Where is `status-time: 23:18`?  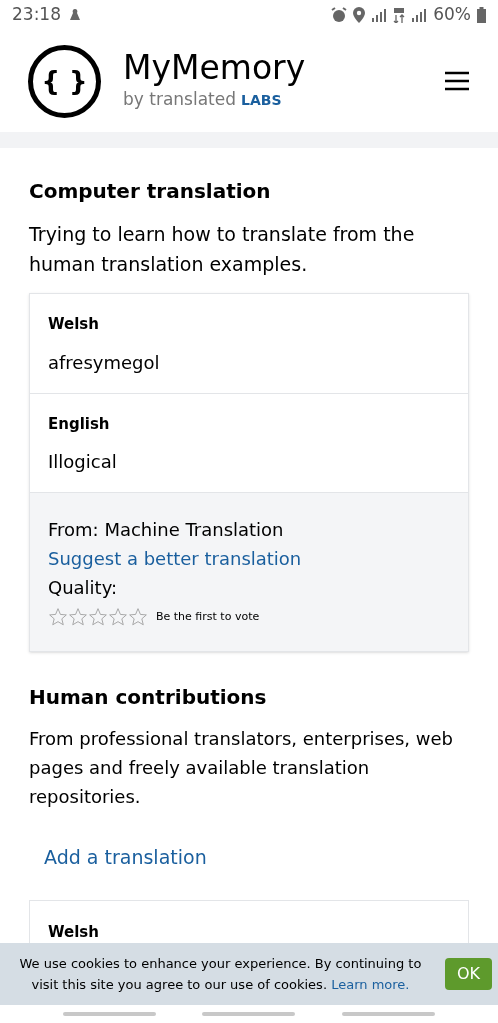
status-time: 23:18 is located at coordinates (36, 15).